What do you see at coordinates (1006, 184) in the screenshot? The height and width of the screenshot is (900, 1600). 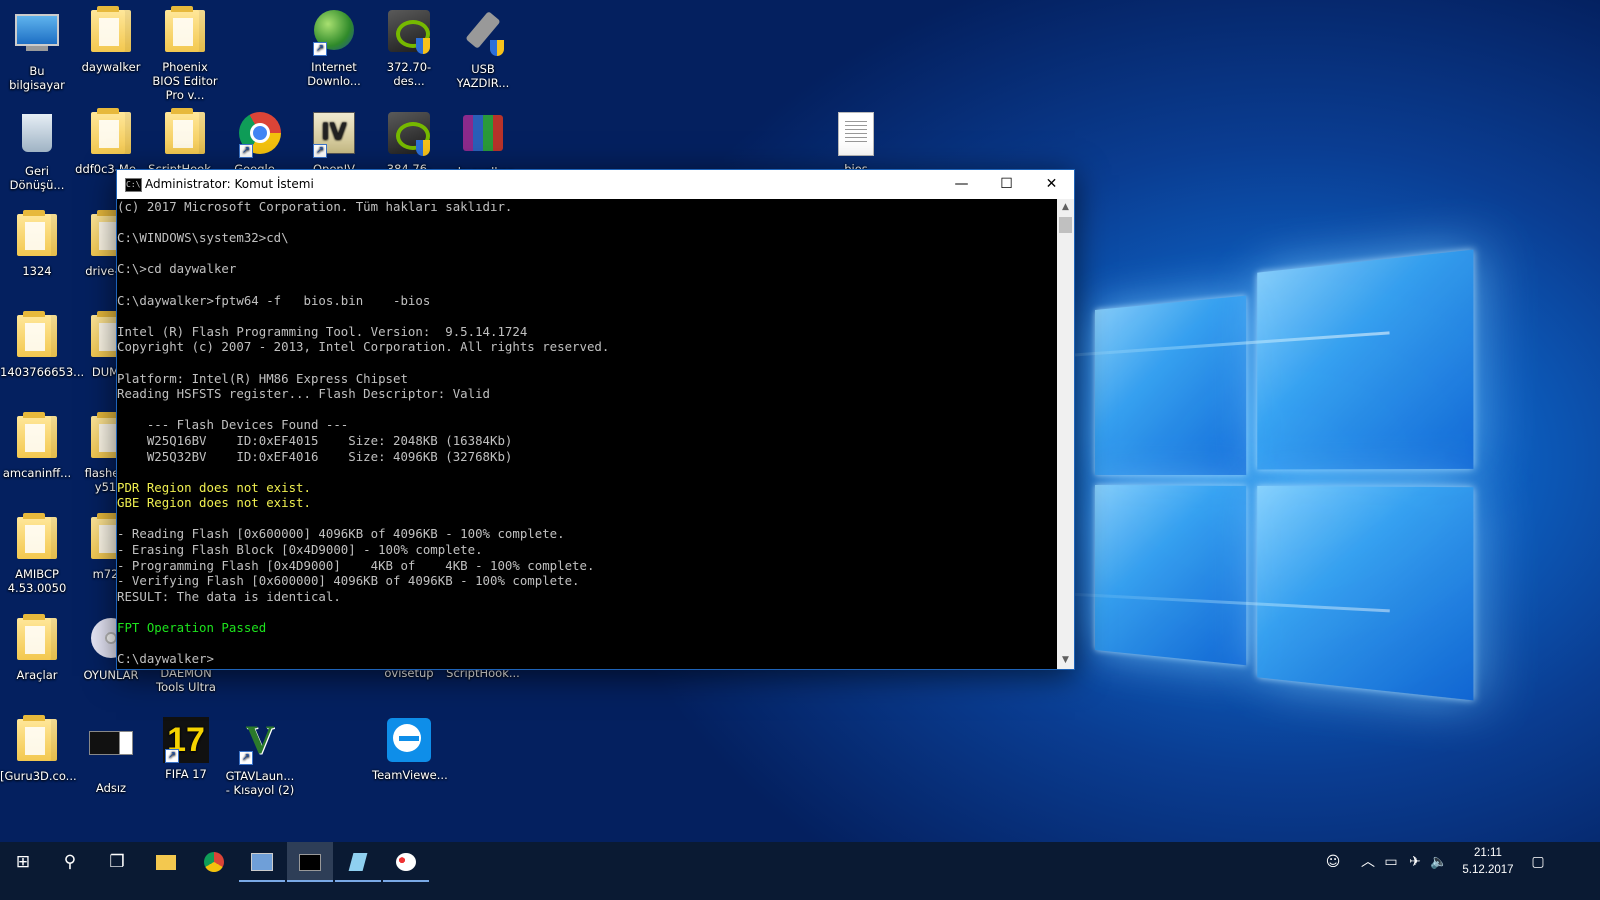 I see `maximize-button: ☐` at bounding box center [1006, 184].